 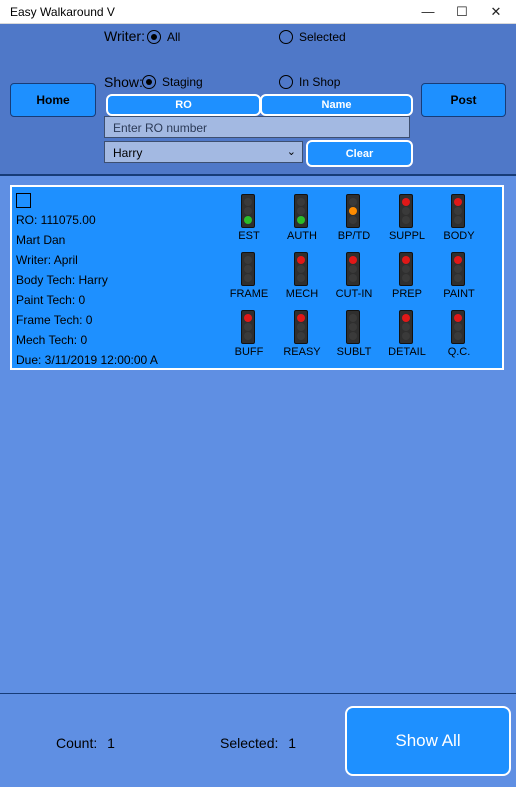 What do you see at coordinates (359, 153) in the screenshot?
I see `clear-button: Clear` at bounding box center [359, 153].